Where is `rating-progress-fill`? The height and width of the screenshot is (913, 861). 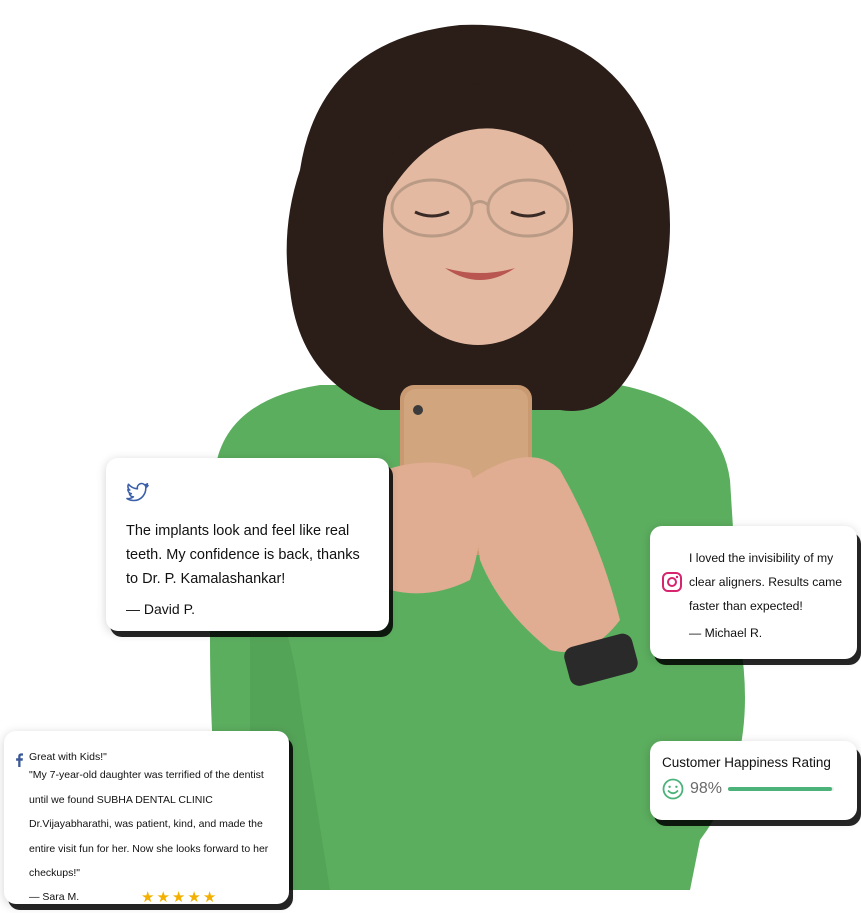
rating-progress-fill is located at coordinates (780, 789).